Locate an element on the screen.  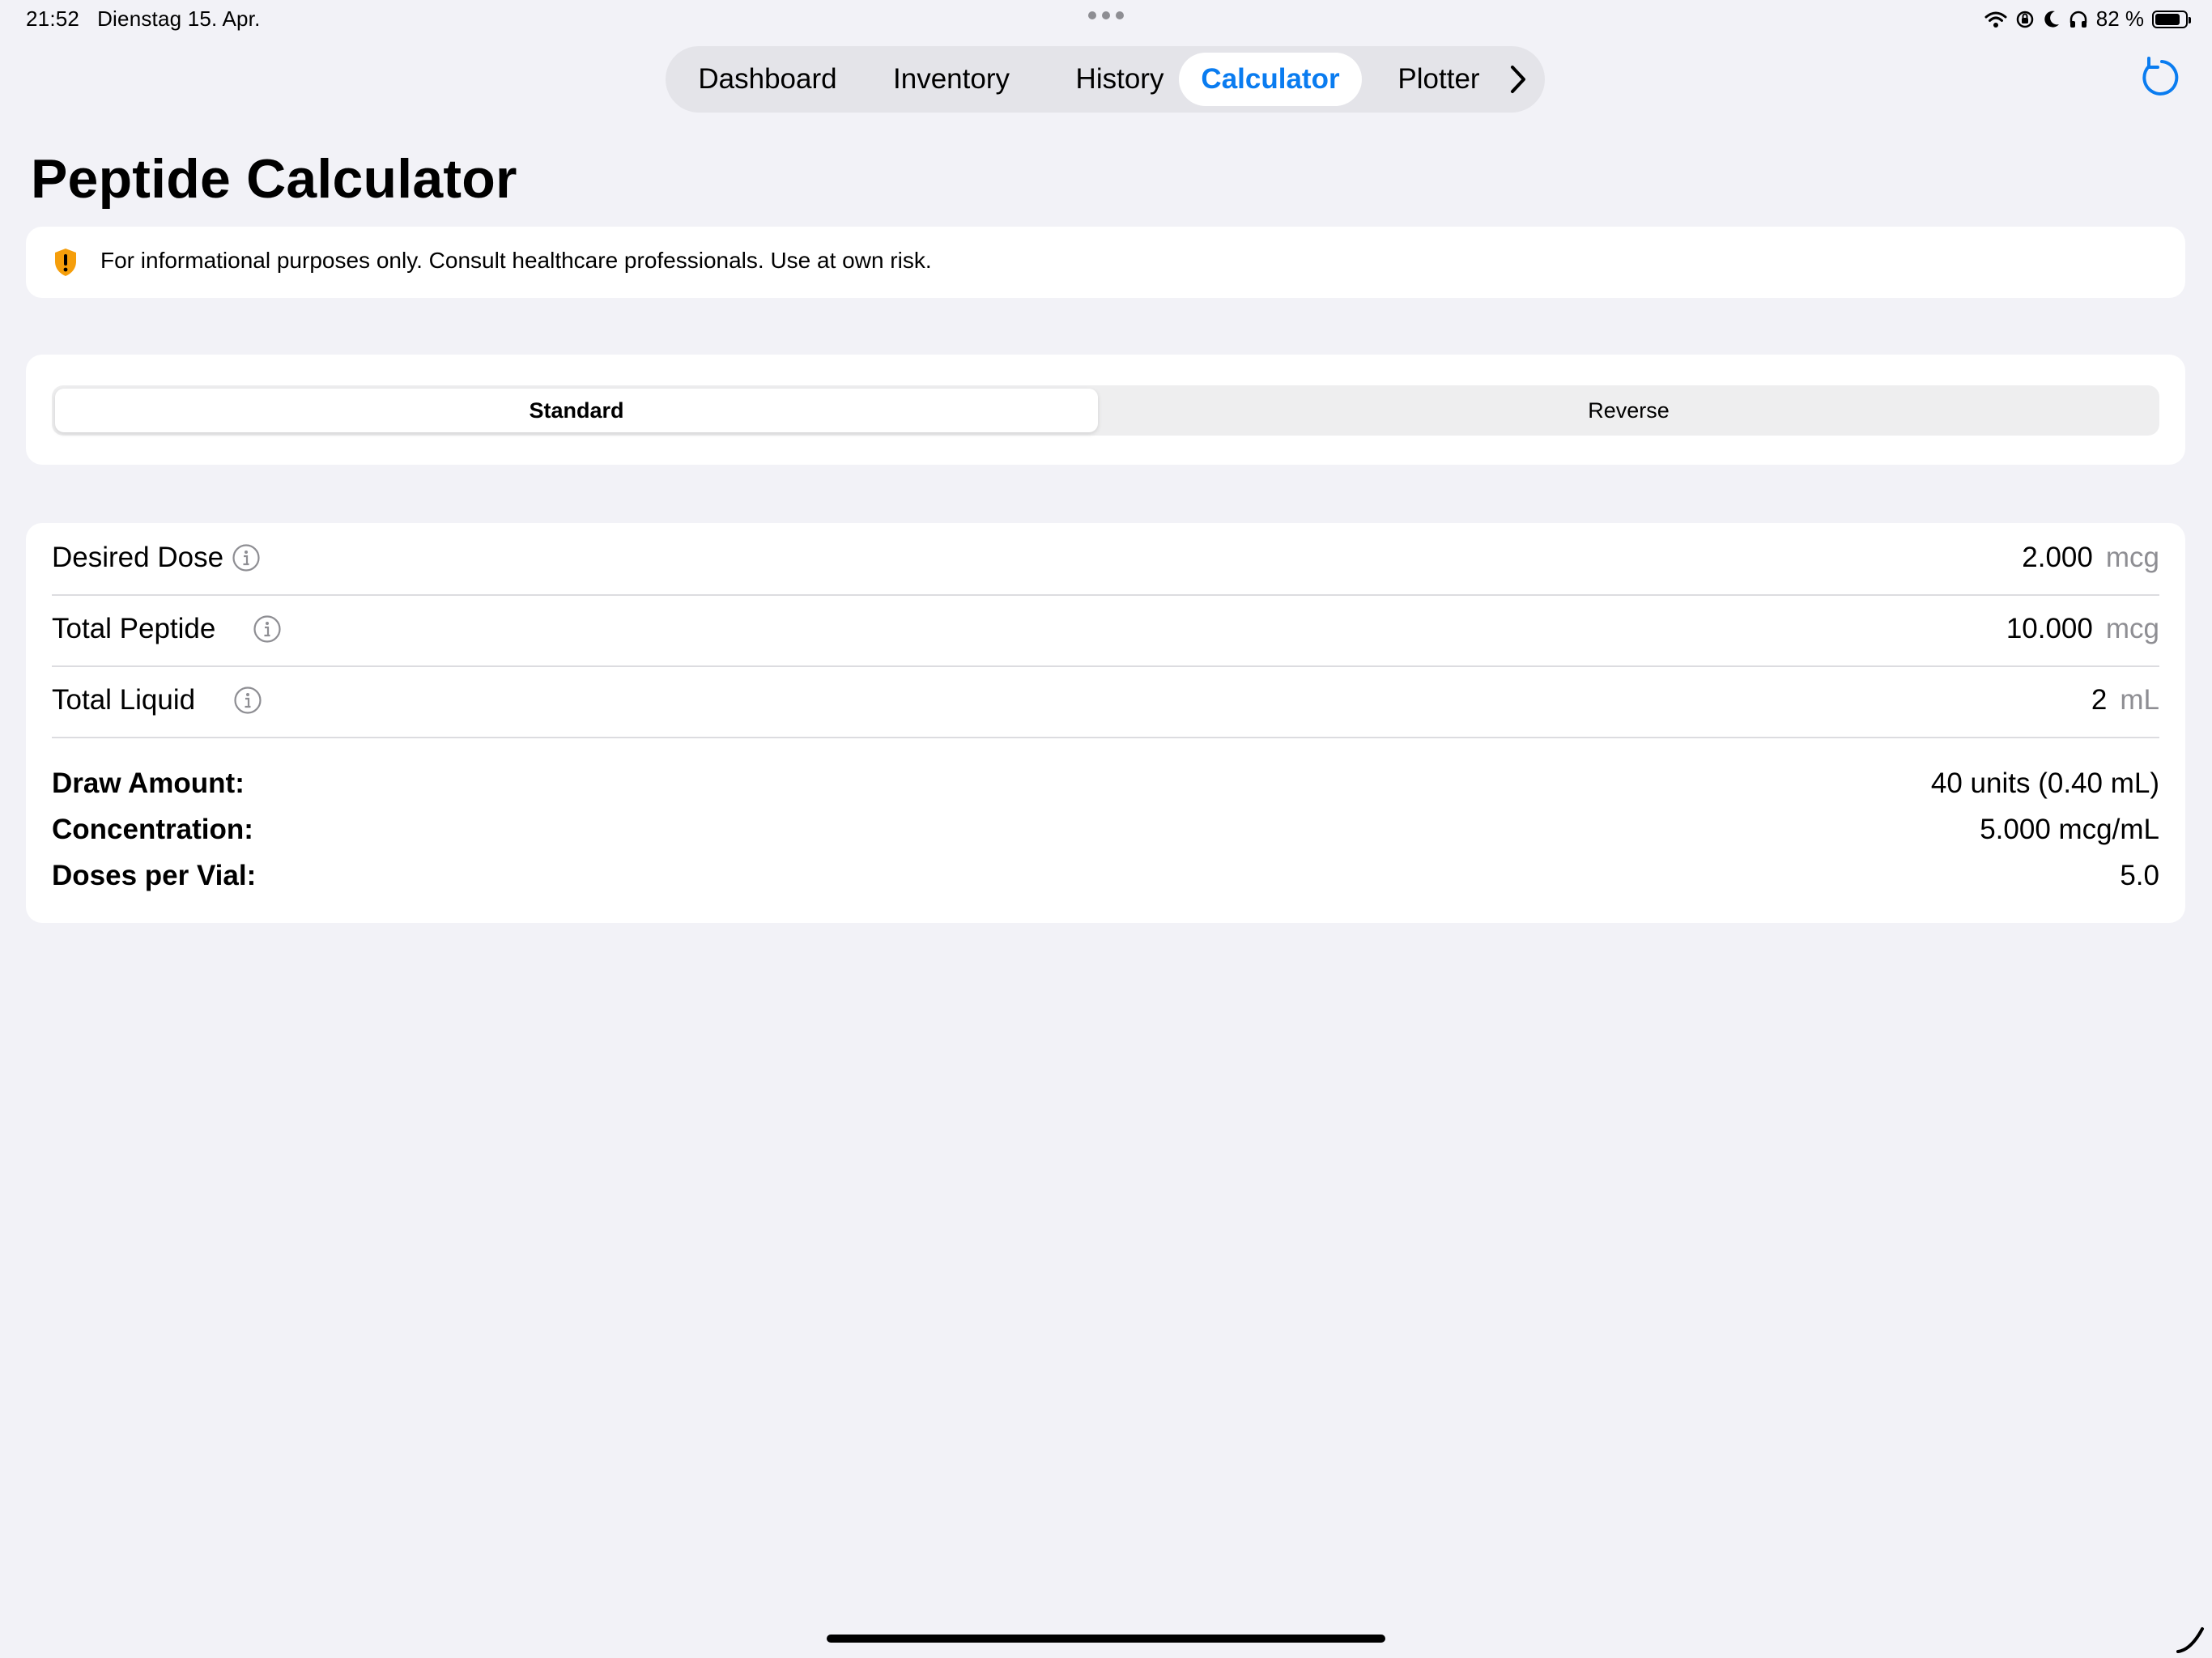
home-indicator is located at coordinates (1106, 1639).